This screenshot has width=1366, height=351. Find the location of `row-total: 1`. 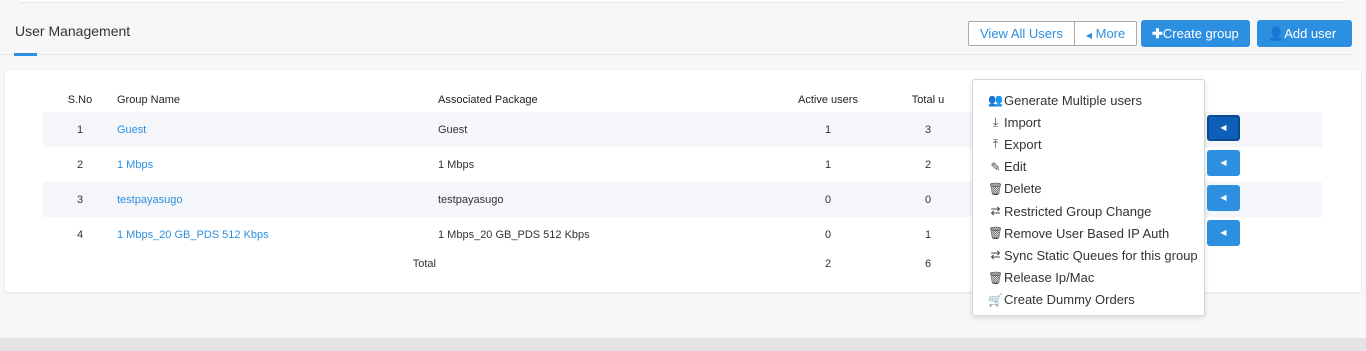

row-total: 1 is located at coordinates (928, 234).